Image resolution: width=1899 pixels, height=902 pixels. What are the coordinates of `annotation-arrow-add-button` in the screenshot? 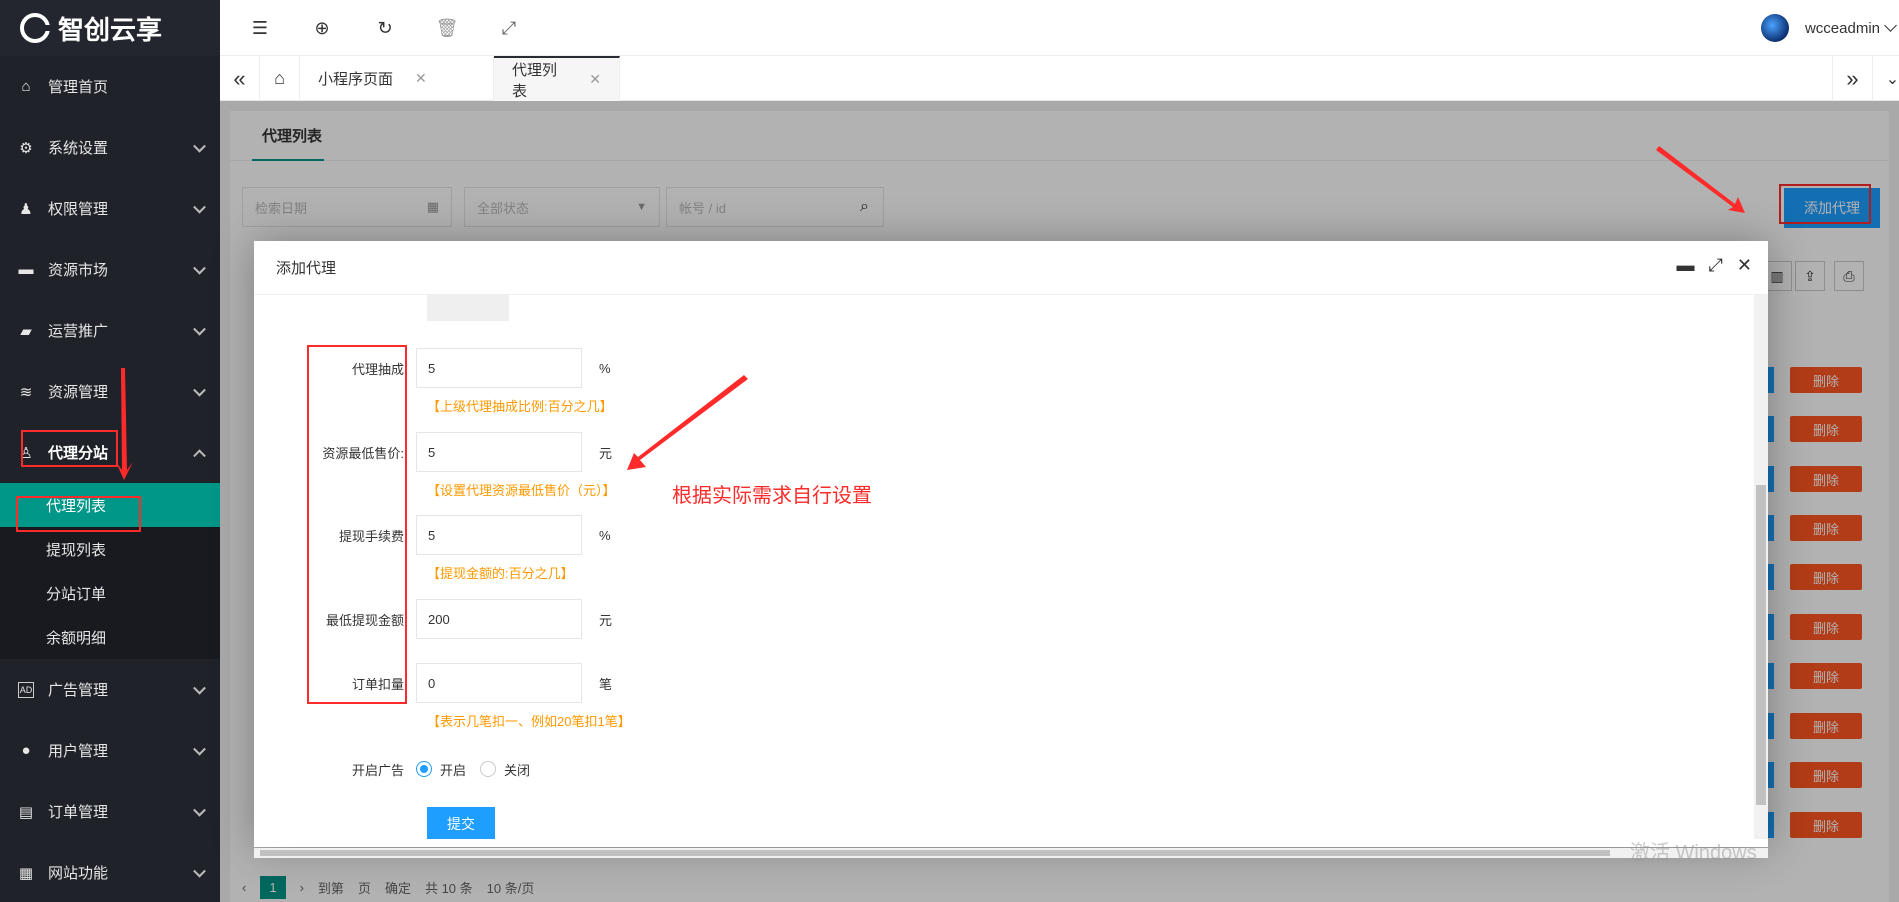 It's located at (1700, 179).